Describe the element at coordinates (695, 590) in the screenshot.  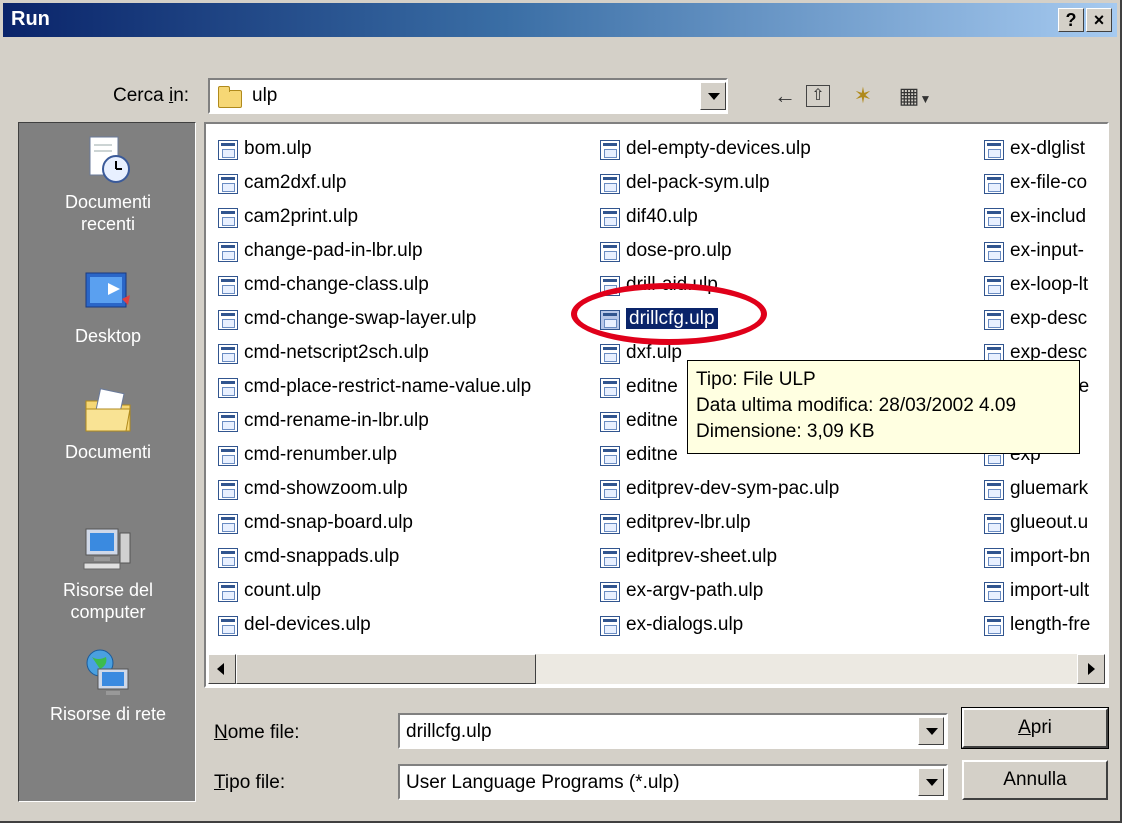
I see `file-name: ex-argv-path.ulp` at that location.